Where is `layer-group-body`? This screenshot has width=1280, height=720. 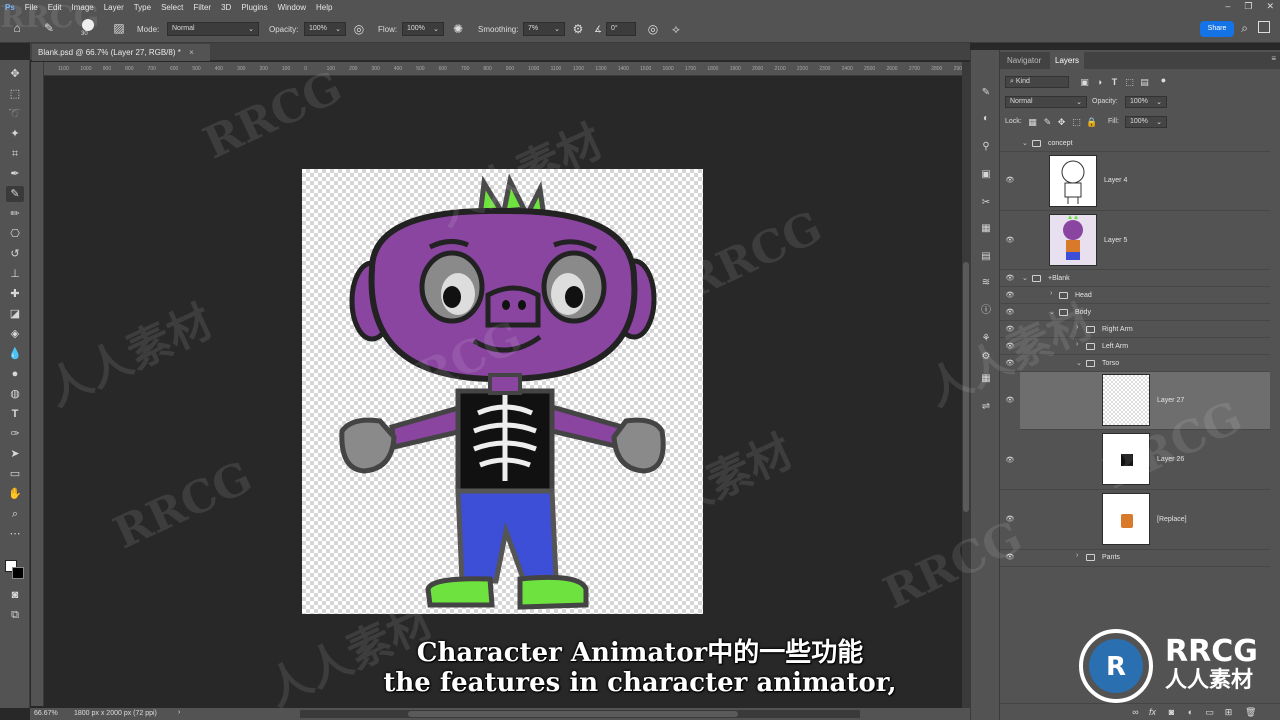 layer-group-body is located at coordinates (1135, 312).